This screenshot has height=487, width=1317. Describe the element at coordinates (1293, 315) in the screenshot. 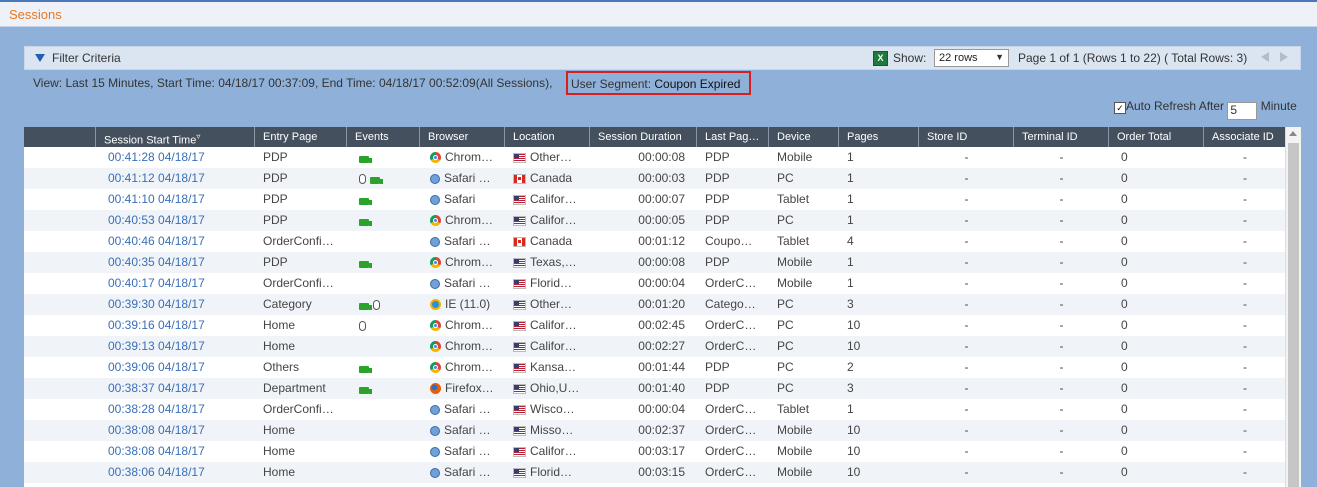

I see `scrollbar-thumb` at that location.